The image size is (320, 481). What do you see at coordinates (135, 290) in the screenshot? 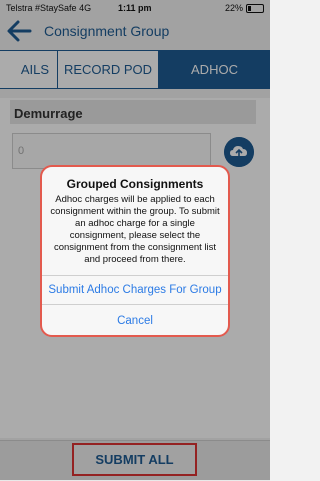
I see `submit-adhoc-charges-button: Submit Adhoc Charges For Group` at bounding box center [135, 290].